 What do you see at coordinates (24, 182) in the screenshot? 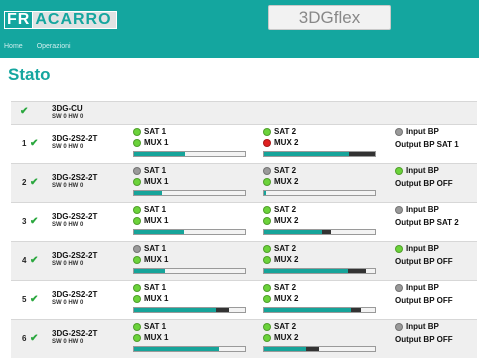
I see `device-index: 2` at bounding box center [24, 182].